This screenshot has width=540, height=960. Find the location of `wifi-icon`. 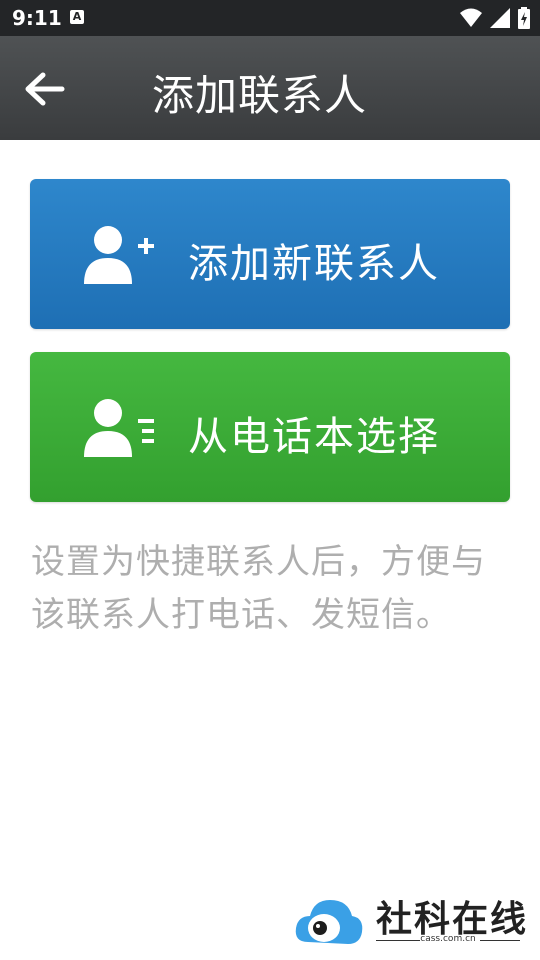

wifi-icon is located at coordinates (471, 17).